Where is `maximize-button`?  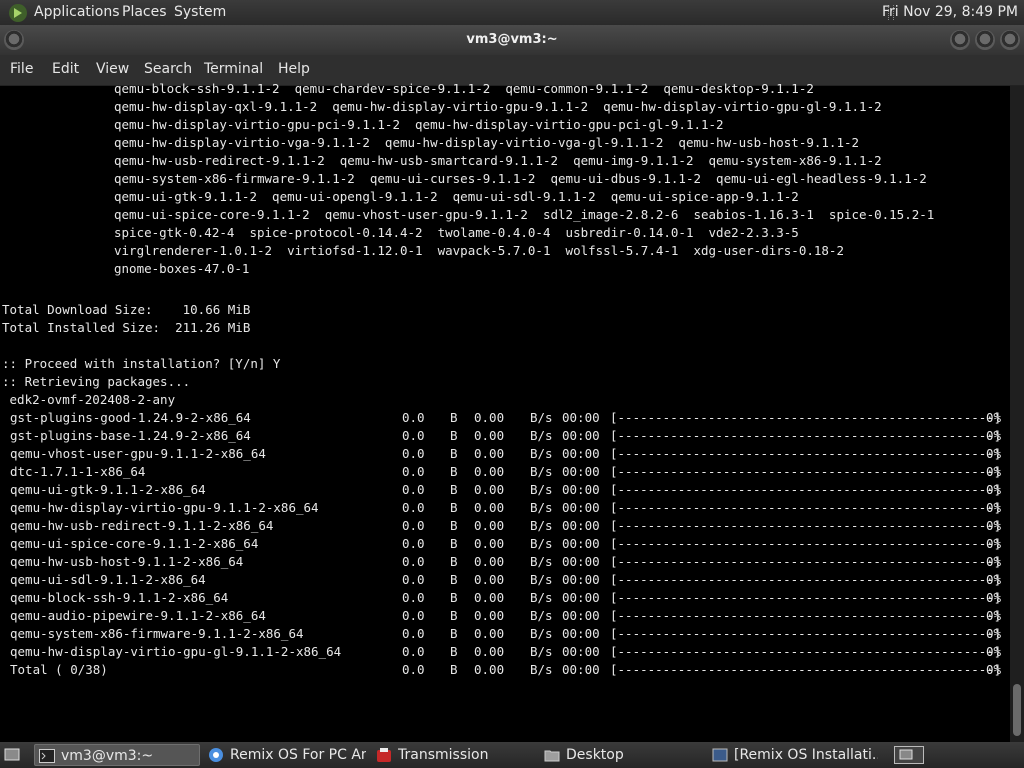
maximize-button is located at coordinates (985, 40).